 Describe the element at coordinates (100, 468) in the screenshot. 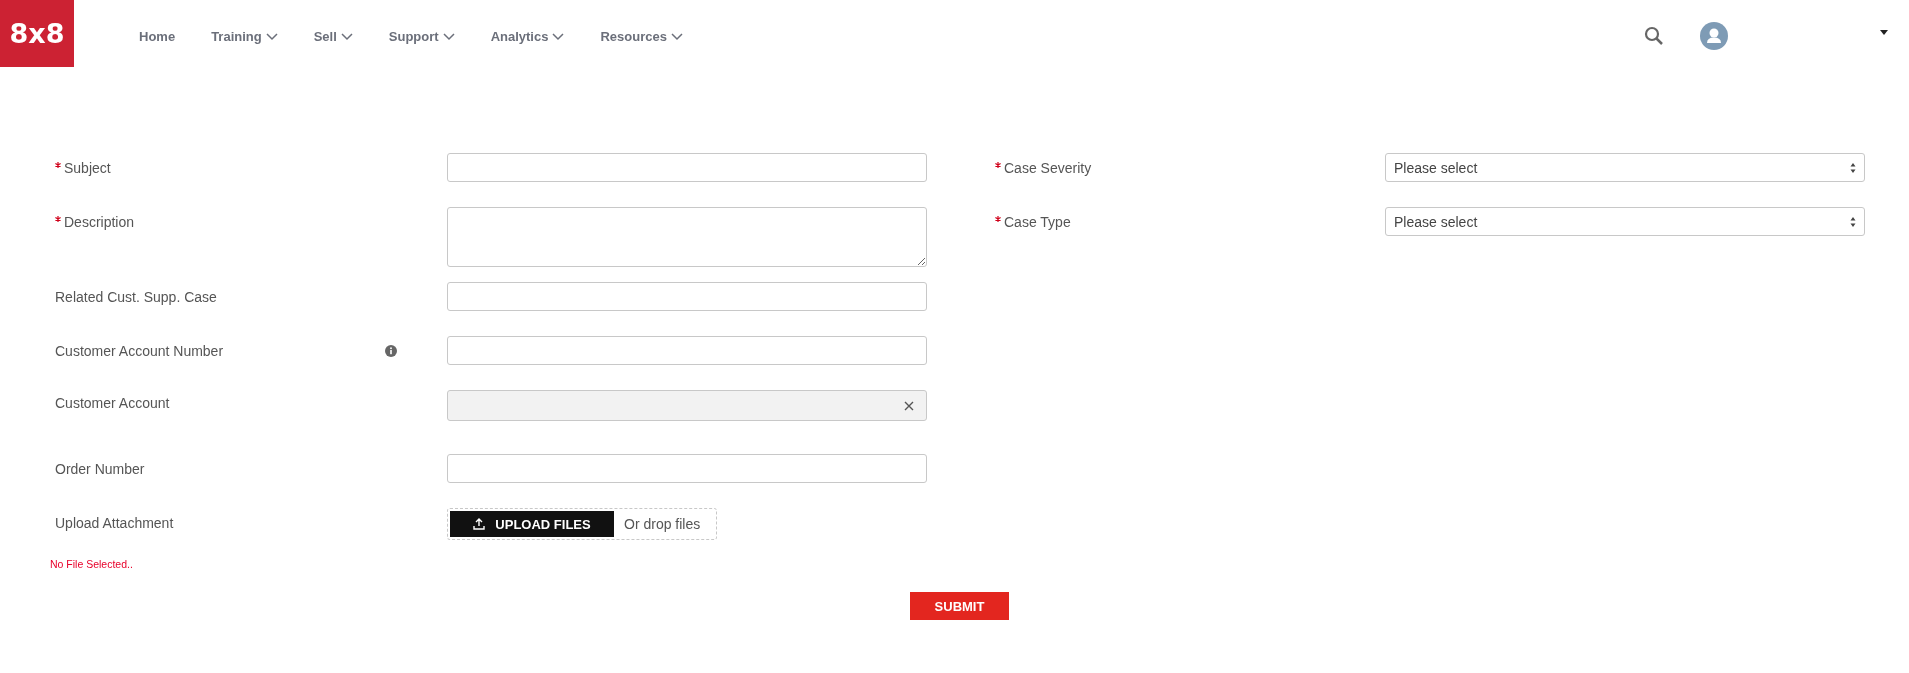

I see `field-label: Order Number` at that location.